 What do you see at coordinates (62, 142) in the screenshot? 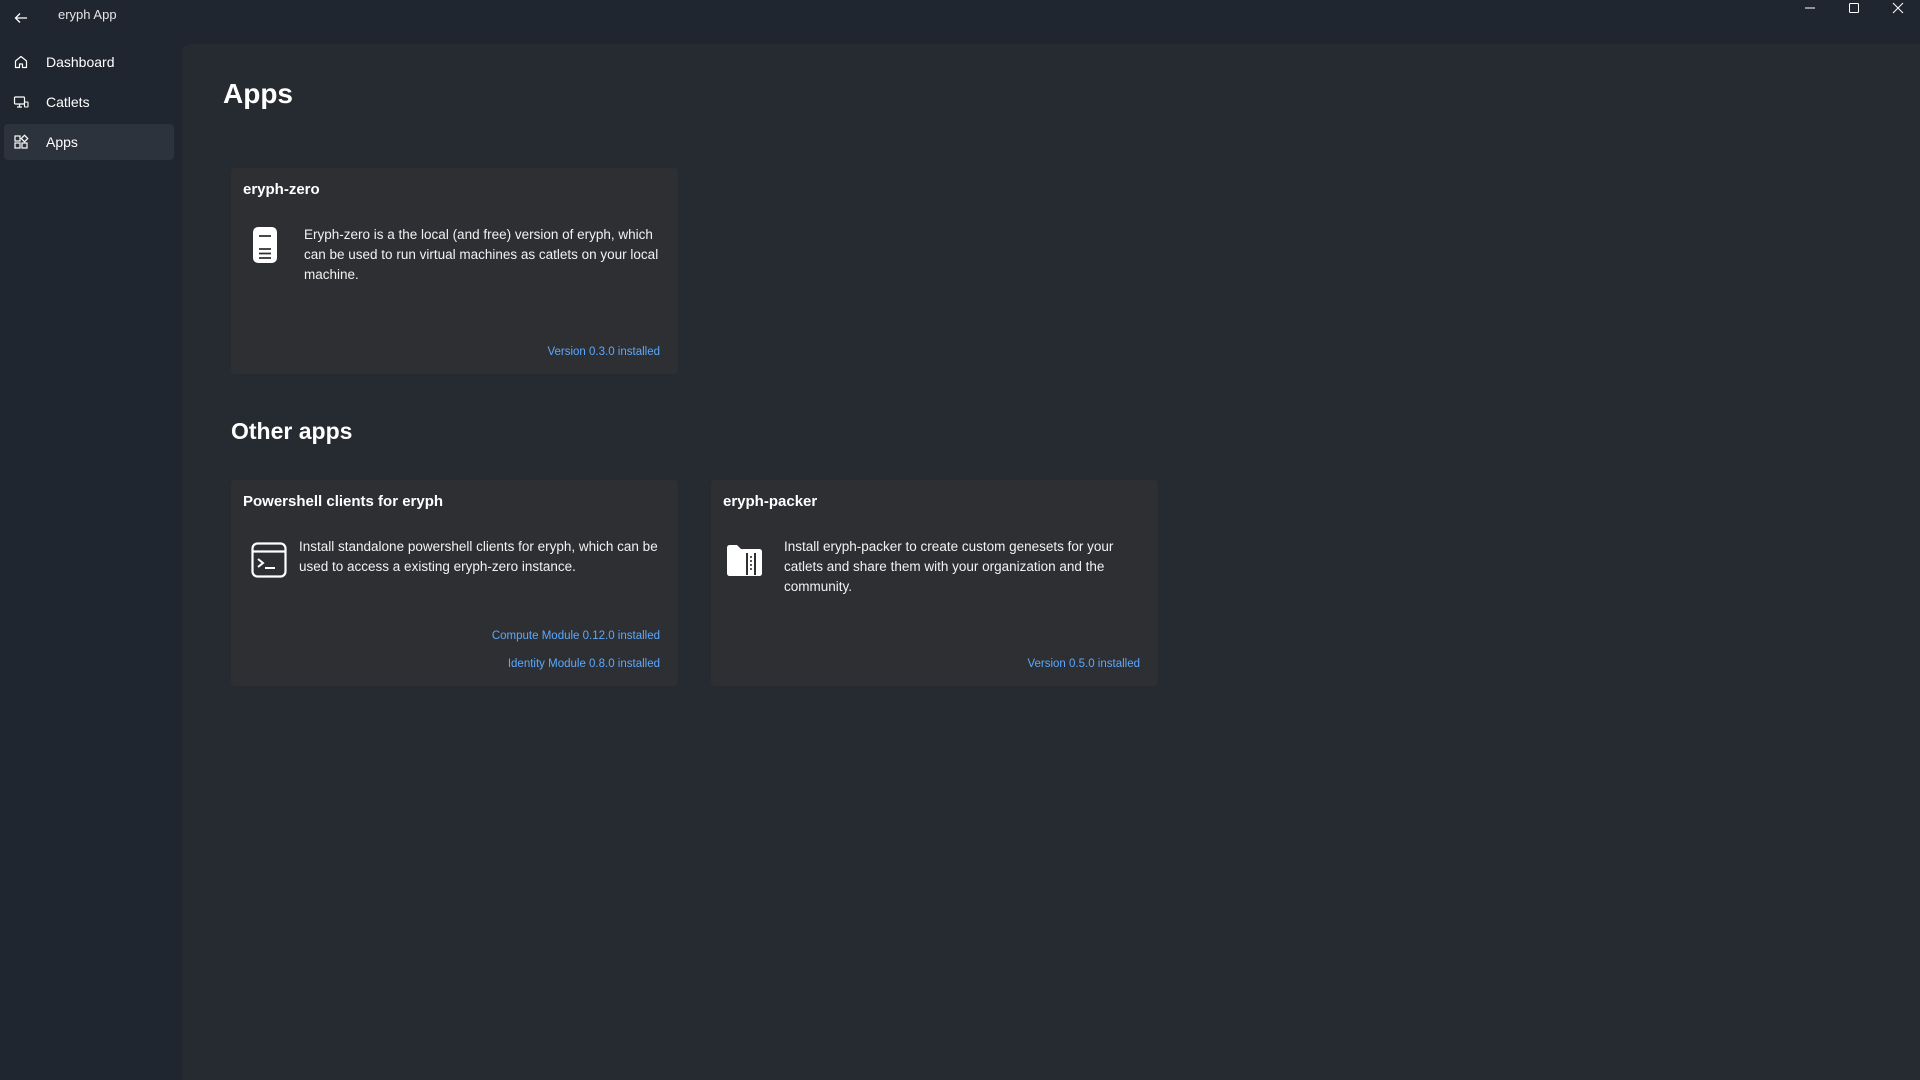
I see `sidebar-item-label: Apps` at bounding box center [62, 142].